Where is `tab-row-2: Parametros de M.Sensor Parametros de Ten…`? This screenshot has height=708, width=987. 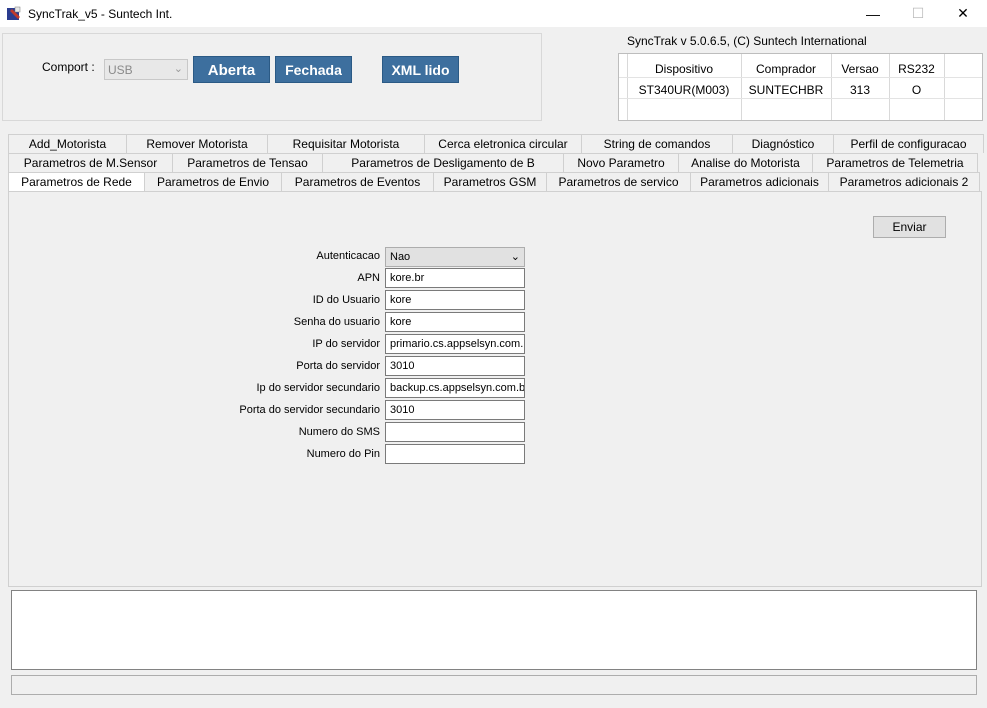 tab-row-2: Parametros de M.Sensor Parametros de Ten… is located at coordinates (493, 162).